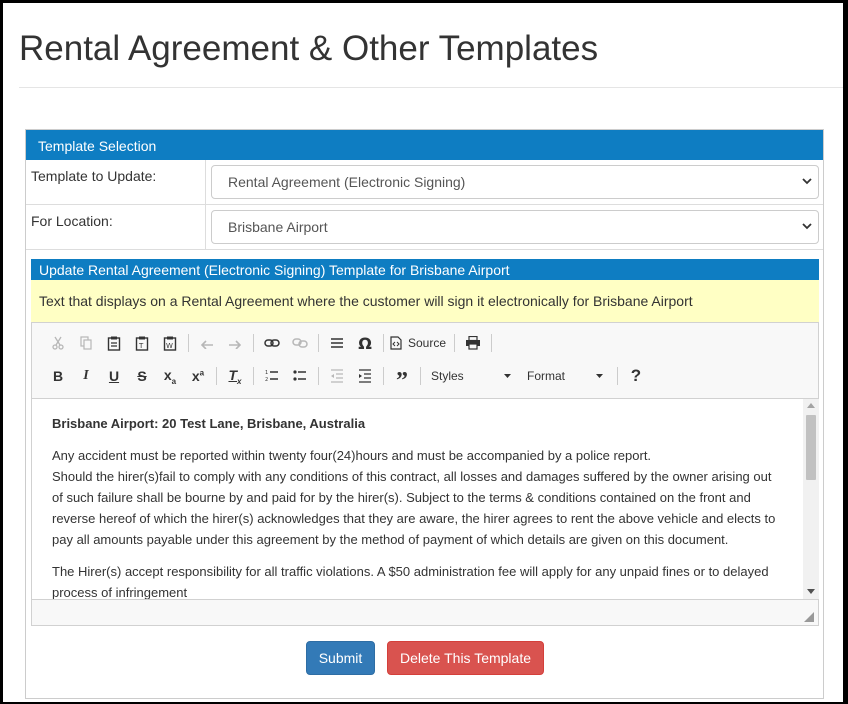 The height and width of the screenshot is (704, 848). I want to click on location-select: Brisbane Airport, so click(515, 227).